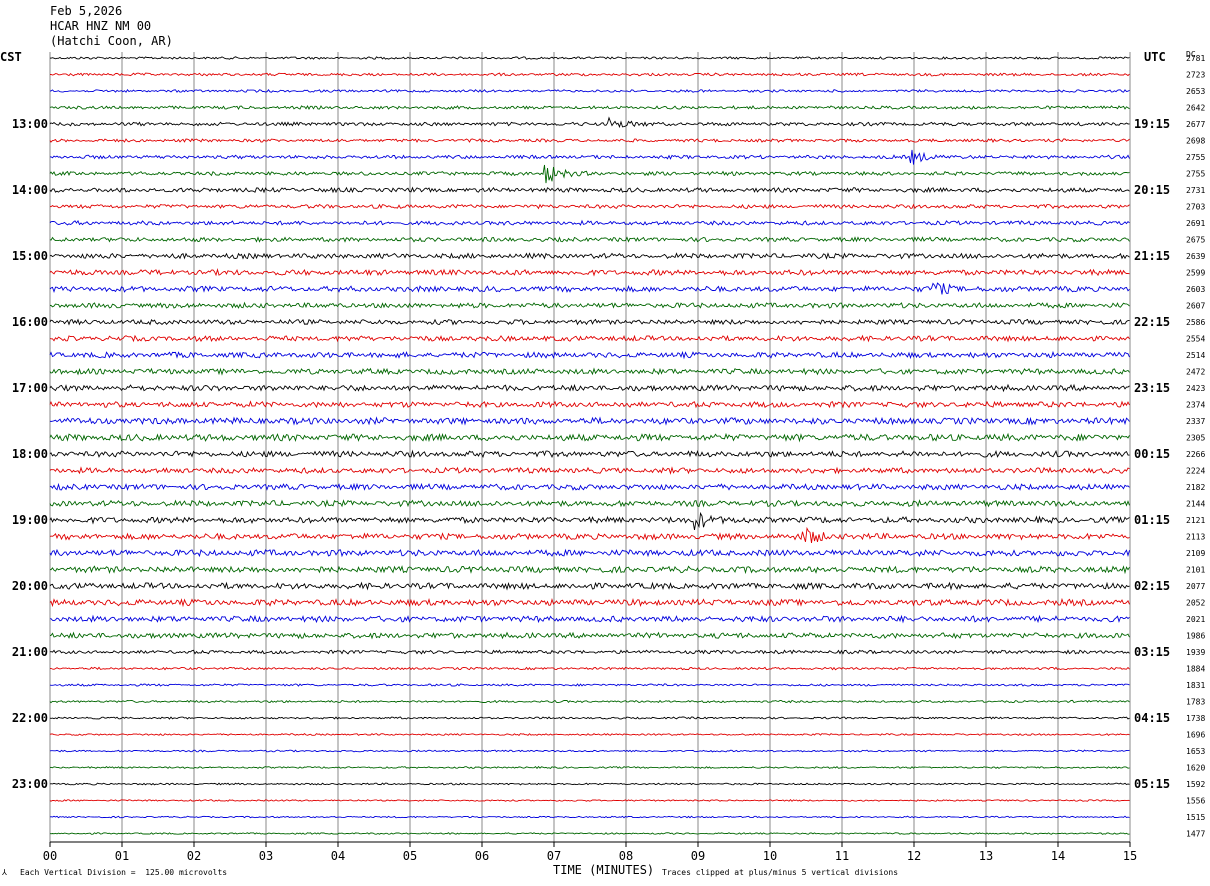 Image resolution: width=1210 pixels, height=886 pixels. What do you see at coordinates (1195, 751) in the screenshot?
I see `dc-offset-label: 1653` at bounding box center [1195, 751].